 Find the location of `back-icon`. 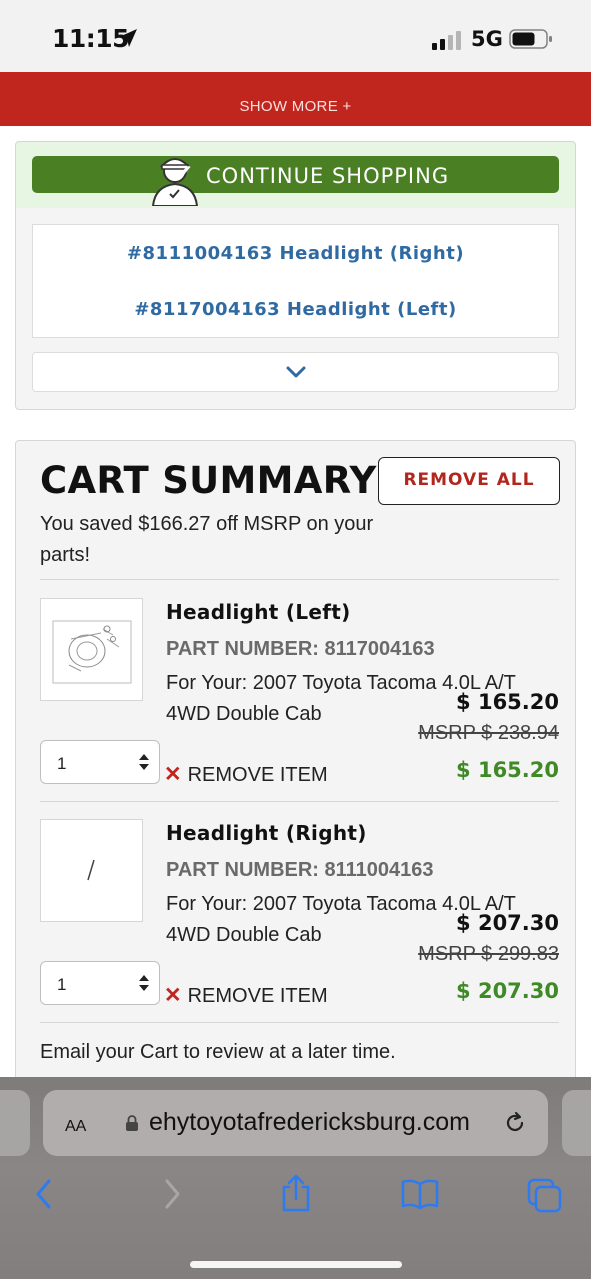

back-icon is located at coordinates (44, 1194).